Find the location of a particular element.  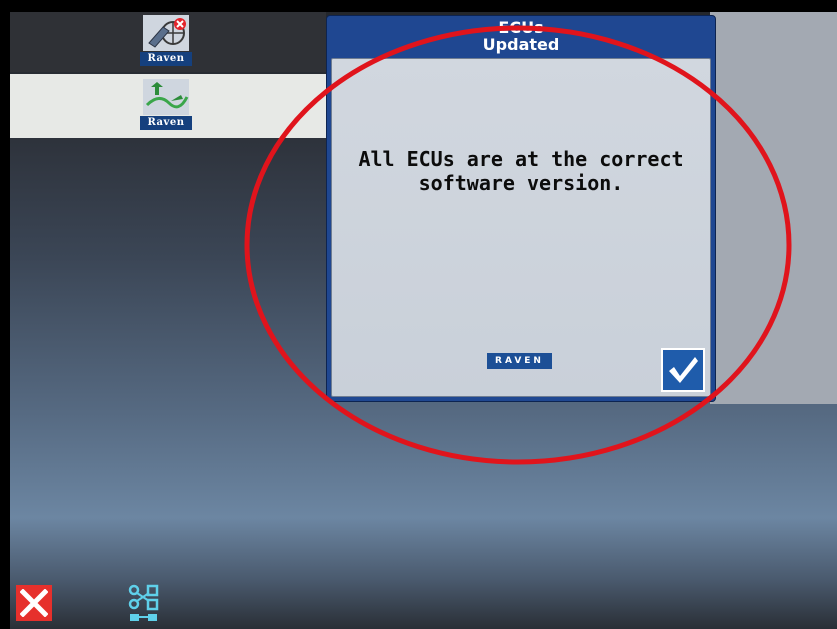

dialog-title: ECUs Updated is located at coordinates (521, 37).